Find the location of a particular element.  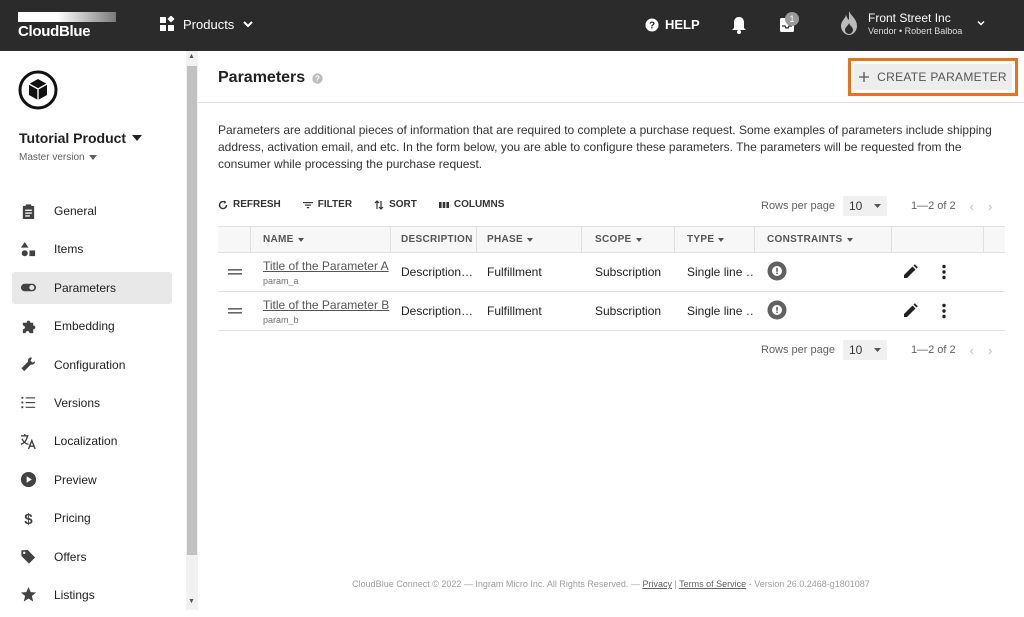

privacy-link: Privacy is located at coordinates (657, 584).